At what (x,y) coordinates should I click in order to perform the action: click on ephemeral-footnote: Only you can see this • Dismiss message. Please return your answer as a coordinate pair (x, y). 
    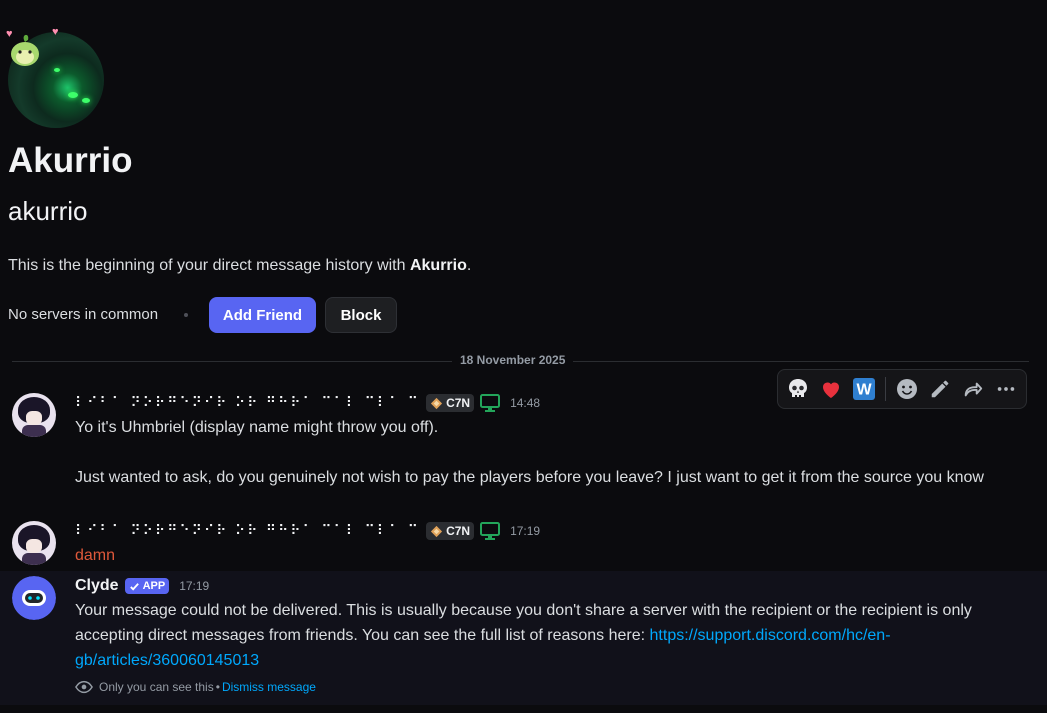
    Looking at the image, I should click on (195, 687).